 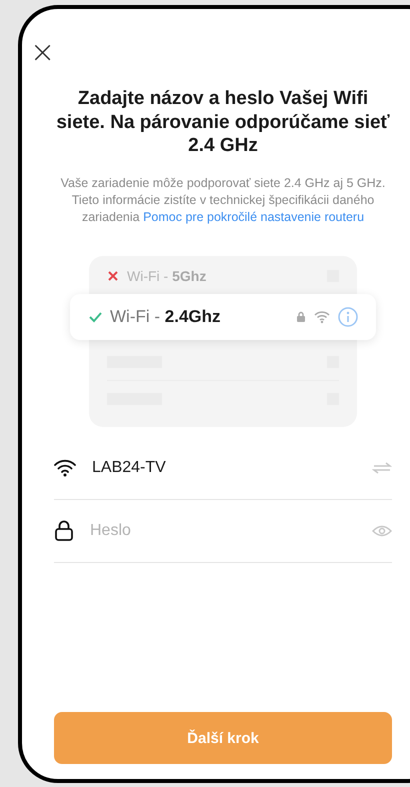 I want to click on check-icon, so click(x=95, y=317).